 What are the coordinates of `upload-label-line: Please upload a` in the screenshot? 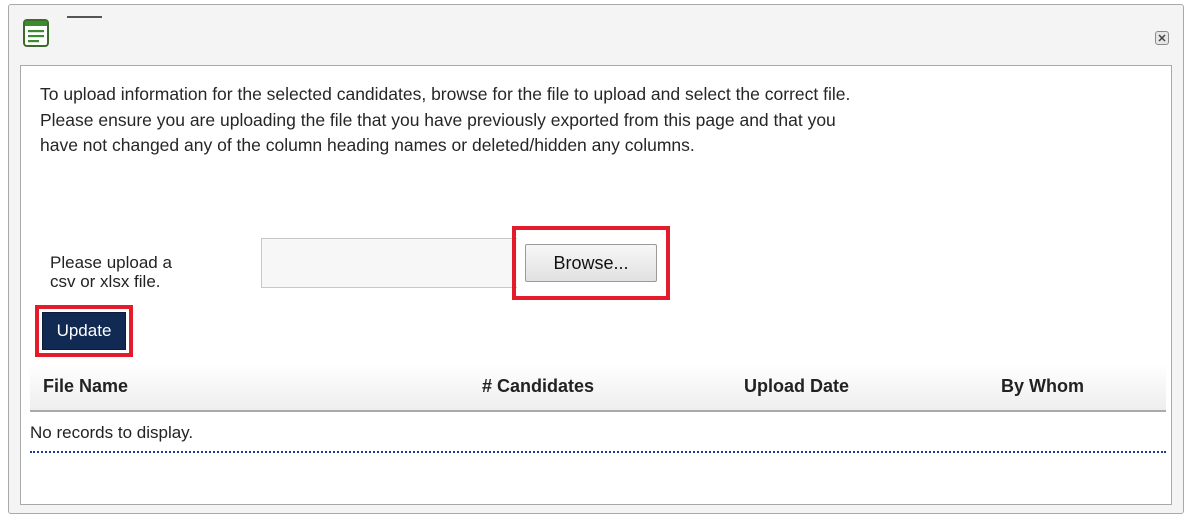 It's located at (111, 262).